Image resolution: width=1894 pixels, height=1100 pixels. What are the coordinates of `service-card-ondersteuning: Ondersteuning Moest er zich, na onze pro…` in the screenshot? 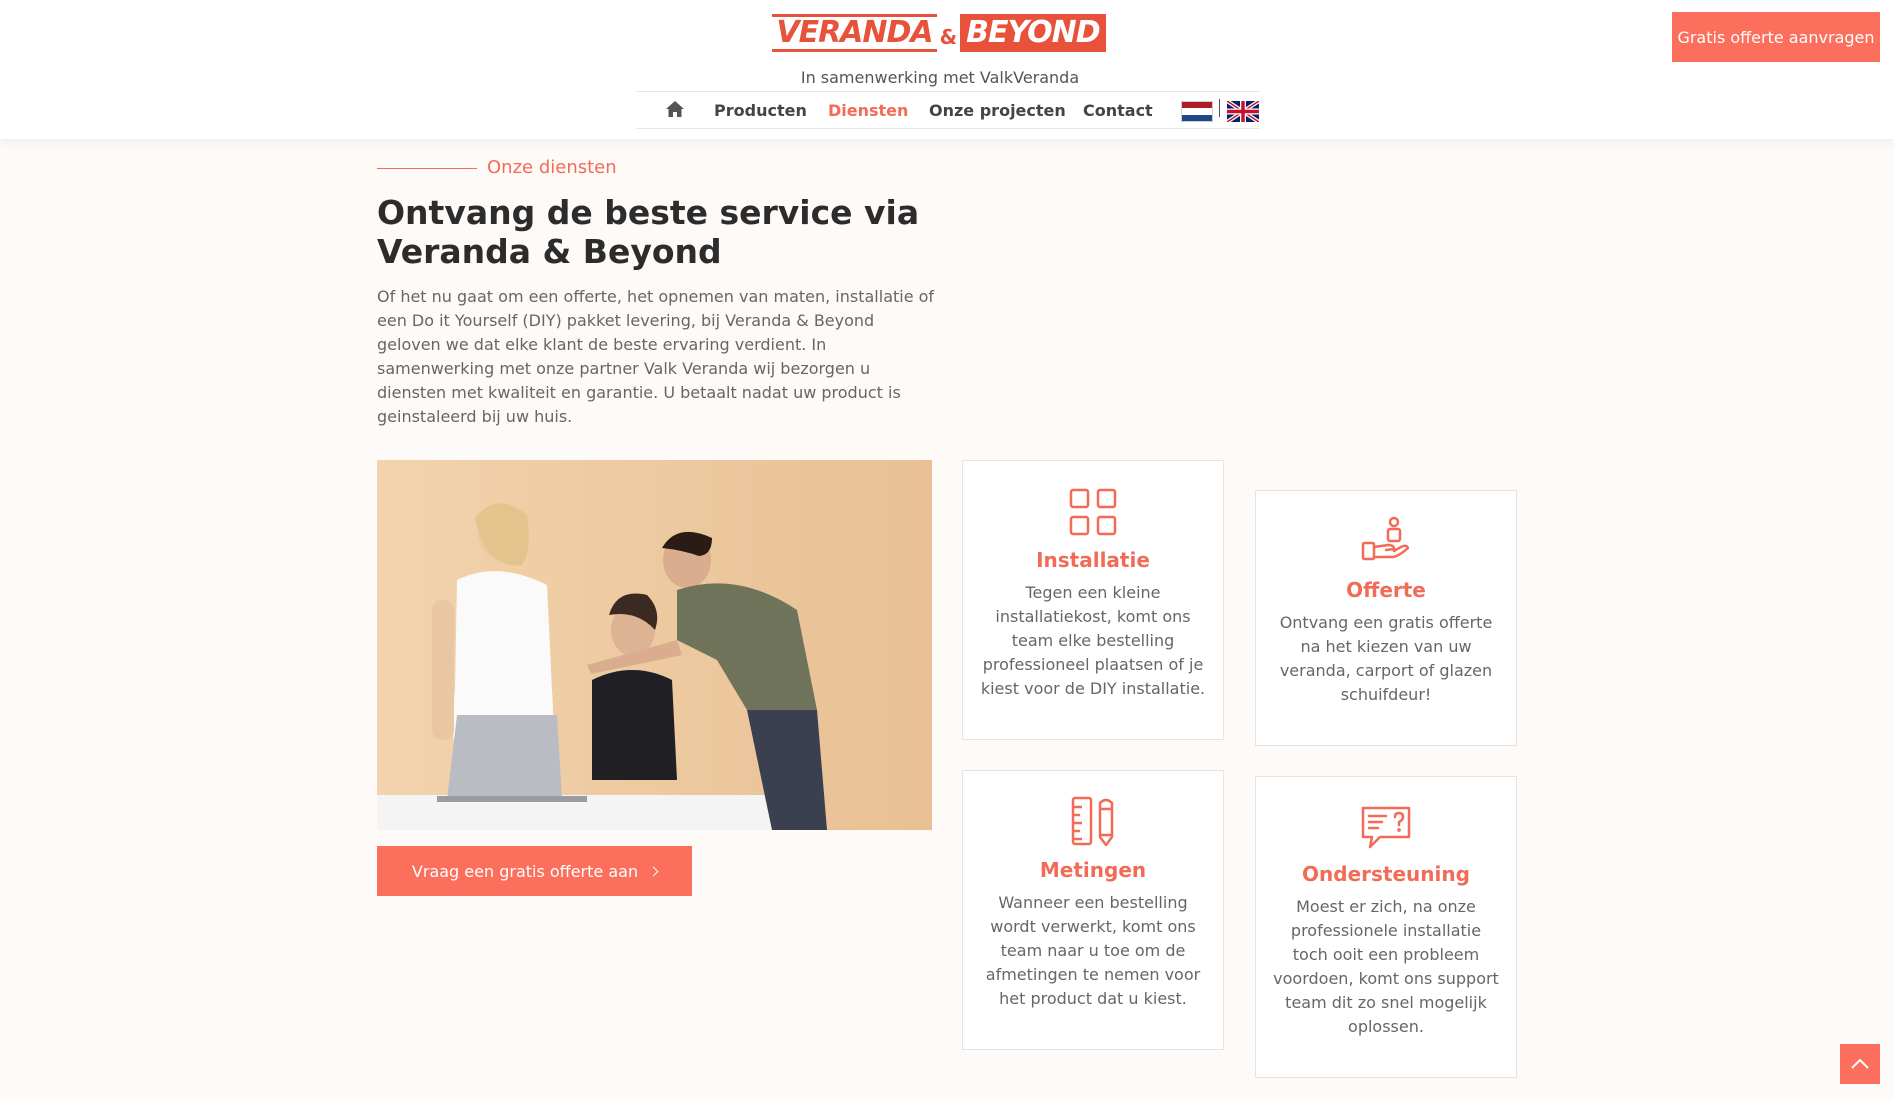 It's located at (1386, 927).